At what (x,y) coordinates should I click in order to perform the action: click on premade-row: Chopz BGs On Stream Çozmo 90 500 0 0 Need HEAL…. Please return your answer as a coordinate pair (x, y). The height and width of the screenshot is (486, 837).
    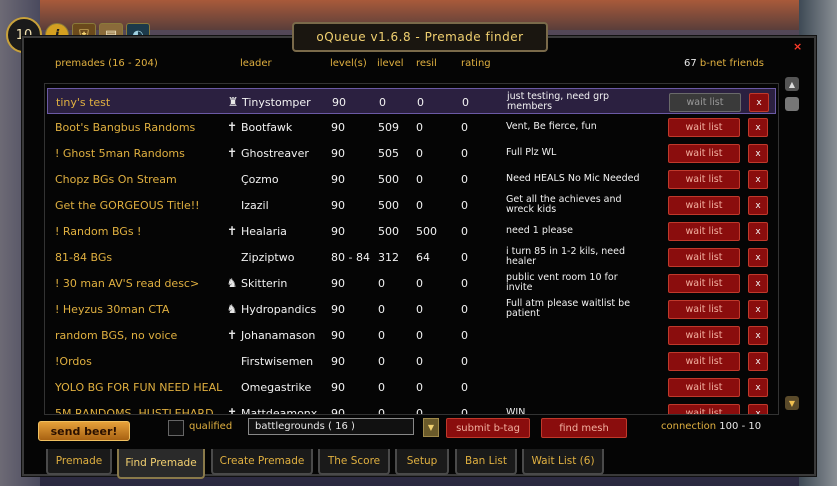
    Looking at the image, I should click on (411, 179).